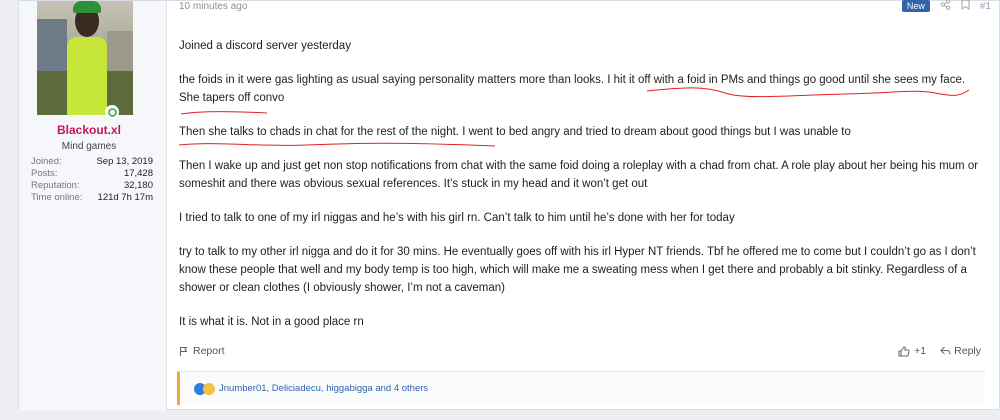  I want to click on sad-reaction-icon, so click(209, 388).